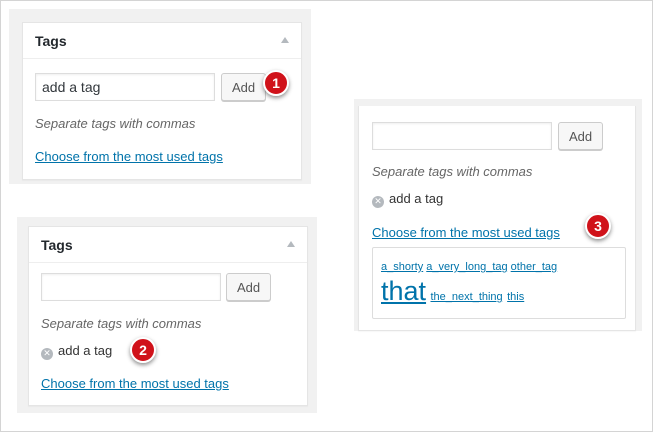 Image resolution: width=653 pixels, height=432 pixels. Describe the element at coordinates (466, 267) in the screenshot. I see `cloud-tag: a_very_long_tag` at that location.